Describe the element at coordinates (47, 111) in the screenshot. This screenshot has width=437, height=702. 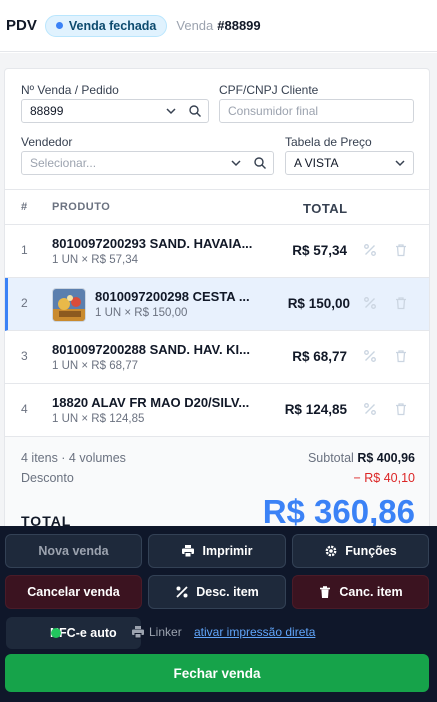
I see `order-value: 88899` at that location.